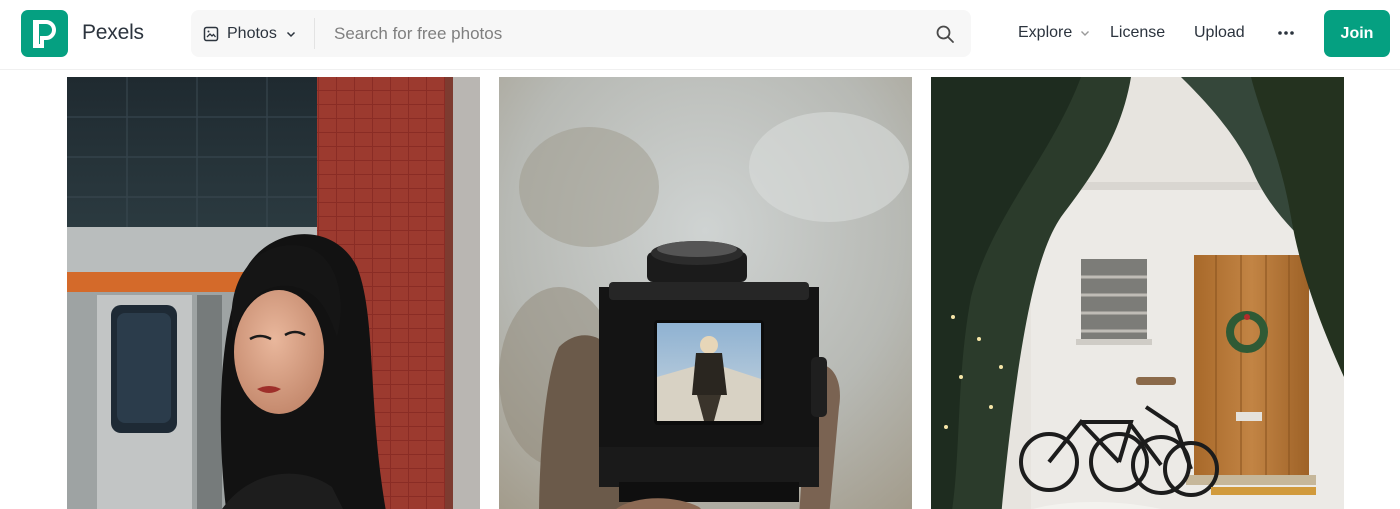 Image resolution: width=1400 pixels, height=509 pixels. What do you see at coordinates (1045, 32) in the screenshot?
I see `nav-explore-label: Explore` at bounding box center [1045, 32].